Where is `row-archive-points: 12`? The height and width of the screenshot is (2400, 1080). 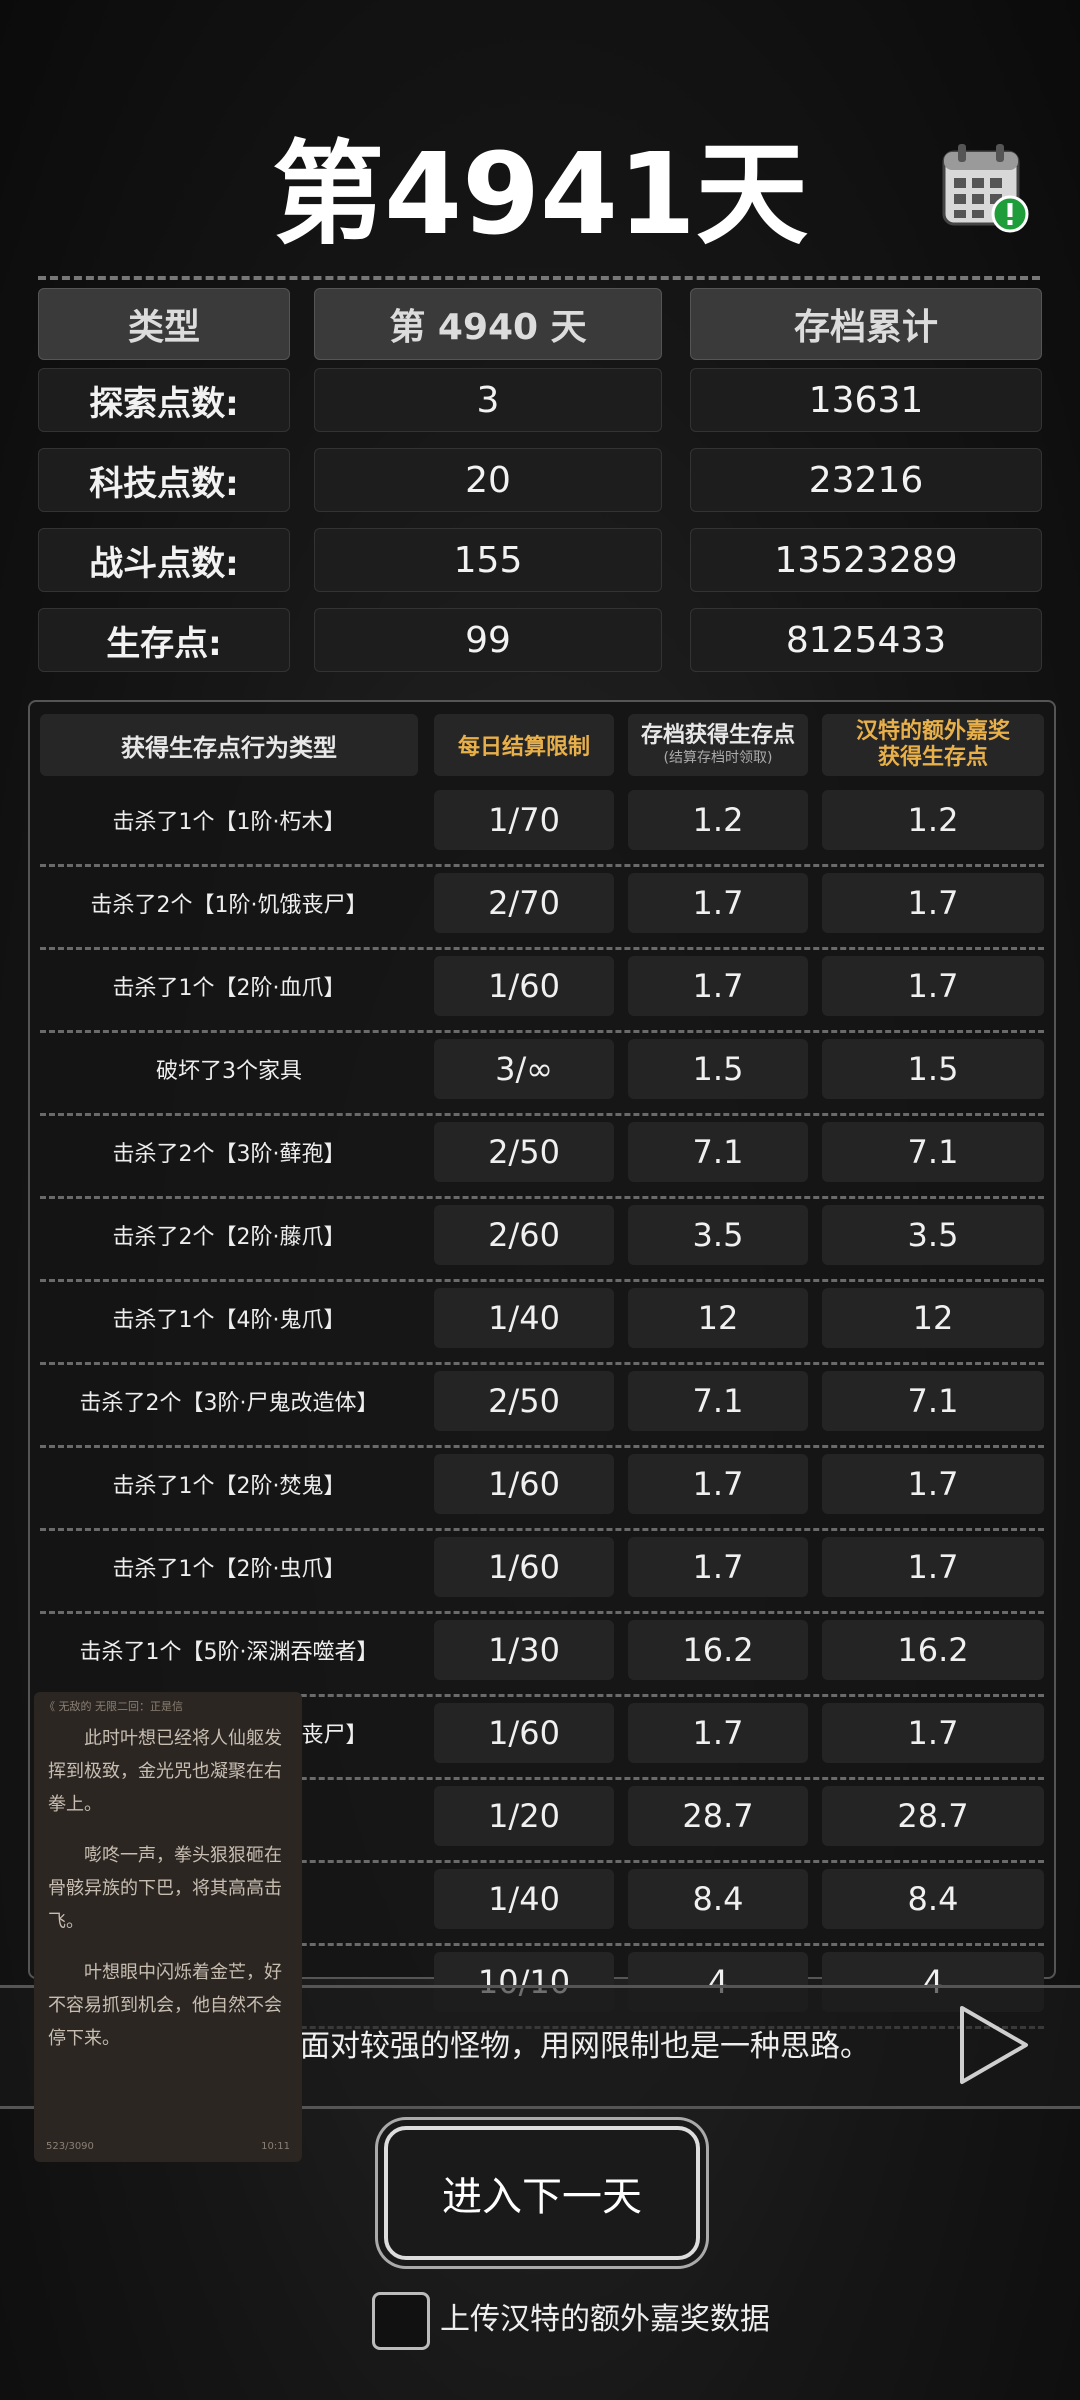 row-archive-points: 12 is located at coordinates (718, 1318).